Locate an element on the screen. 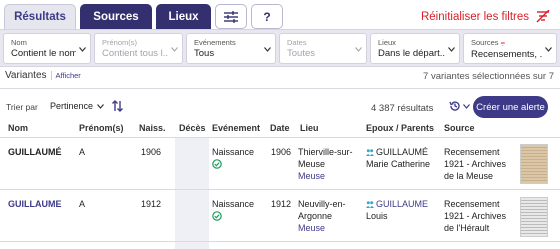  row-source-line3: de la Meuse is located at coordinates (469, 176).